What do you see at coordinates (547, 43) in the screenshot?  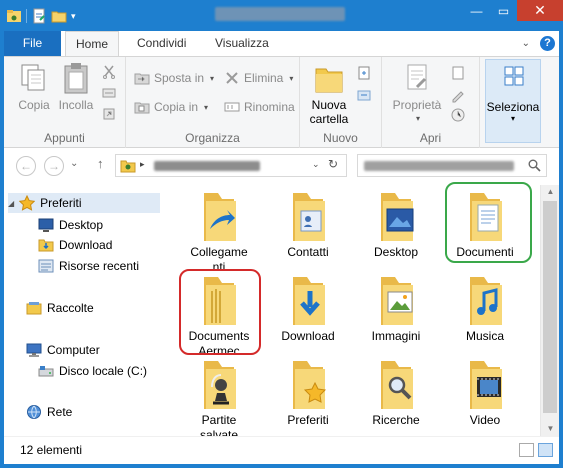 I see `help-icon: ?` at bounding box center [547, 43].